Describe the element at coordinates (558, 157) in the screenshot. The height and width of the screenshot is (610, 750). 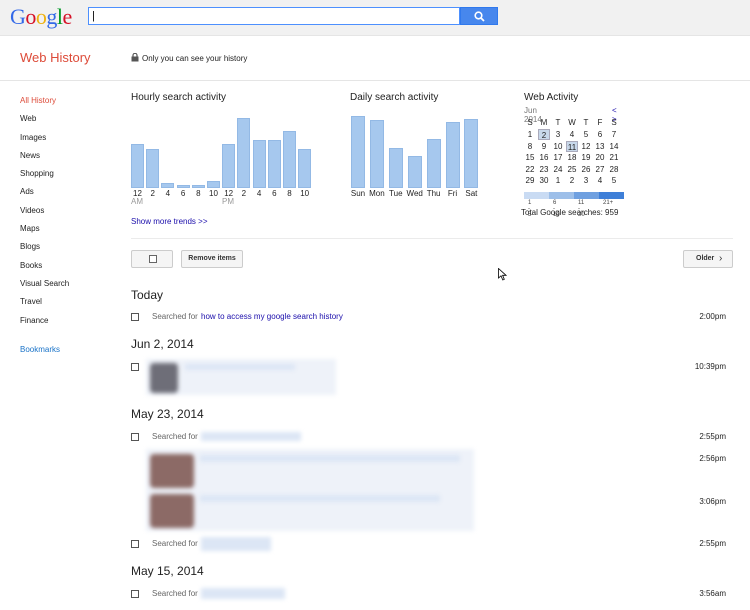
I see `calendar-day: 17` at that location.